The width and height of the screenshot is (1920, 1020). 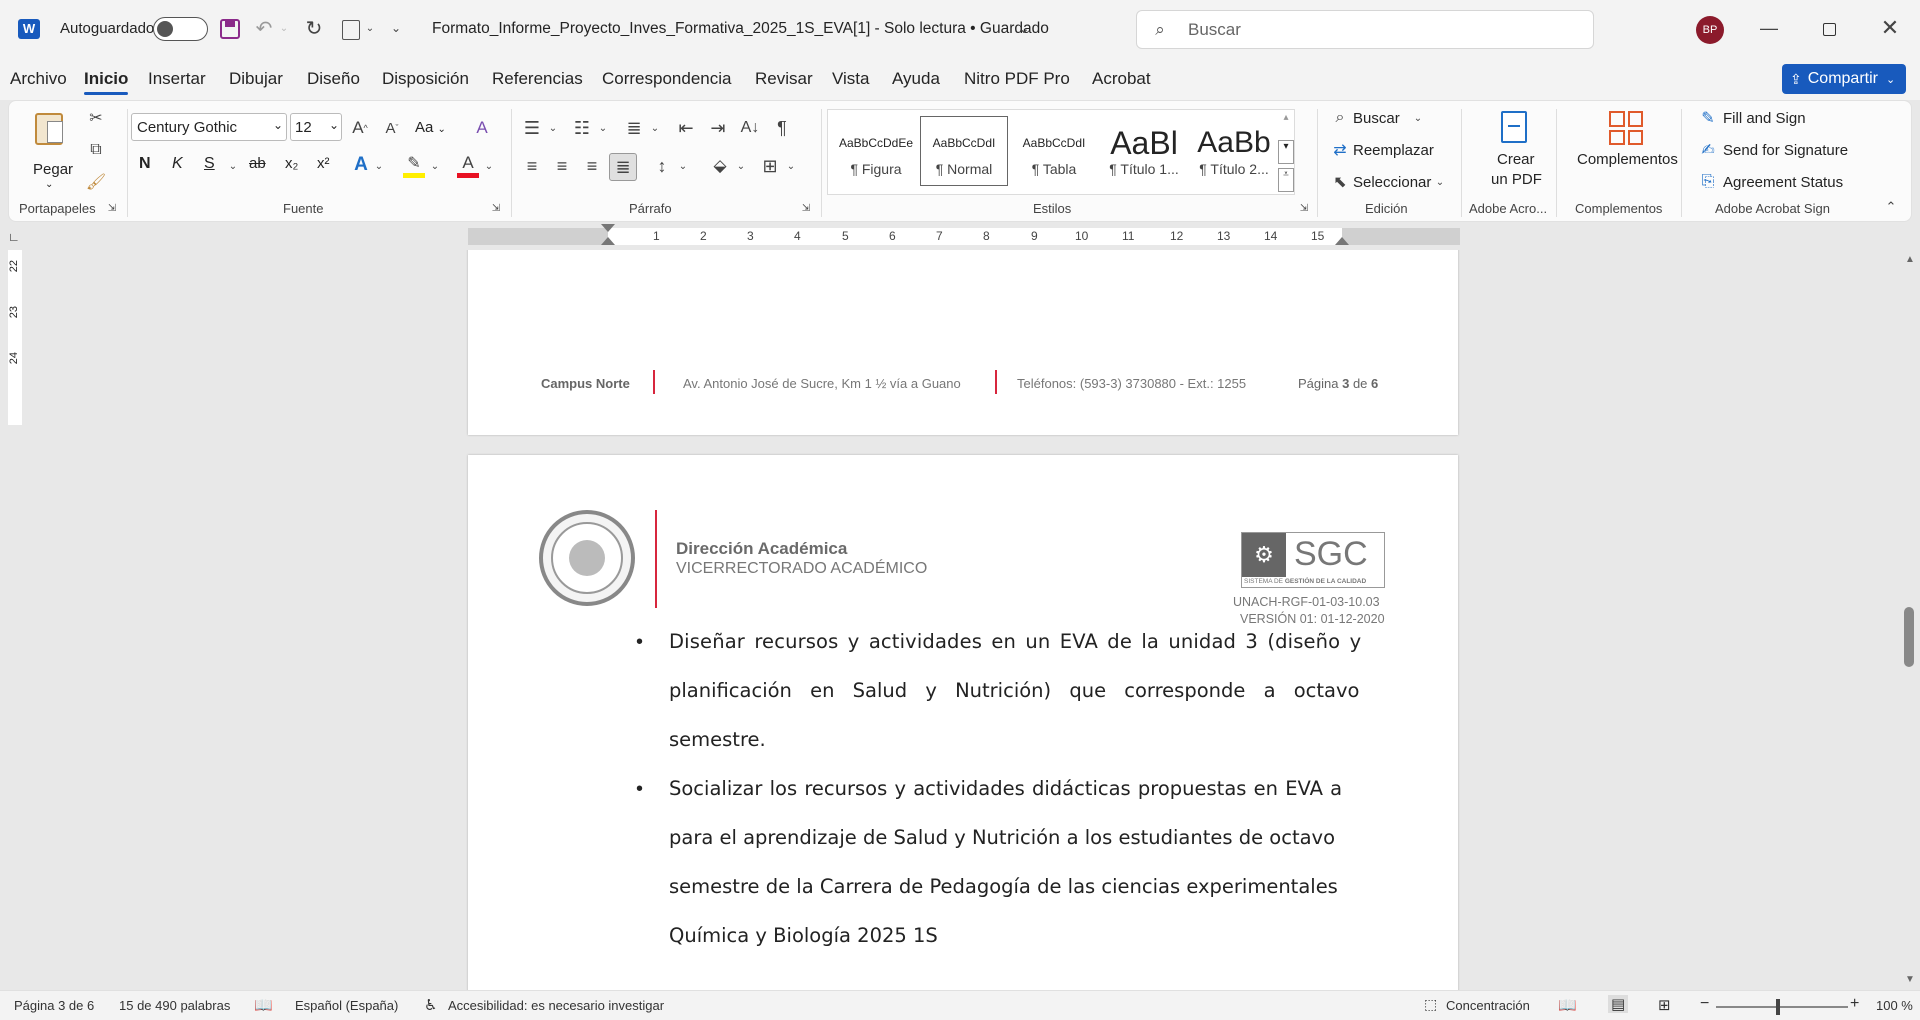 I want to click on horizontal-ruler: ∟ 1 2 3 4 5 6 7 8 9 10 11 12 13 14 15, so click(x=960, y=237).